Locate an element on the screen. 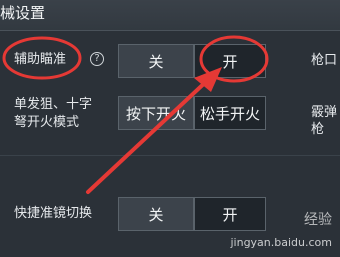 This screenshot has width=340, height=257. watermark-url: jingyan.baidu.com is located at coordinates (281, 242).